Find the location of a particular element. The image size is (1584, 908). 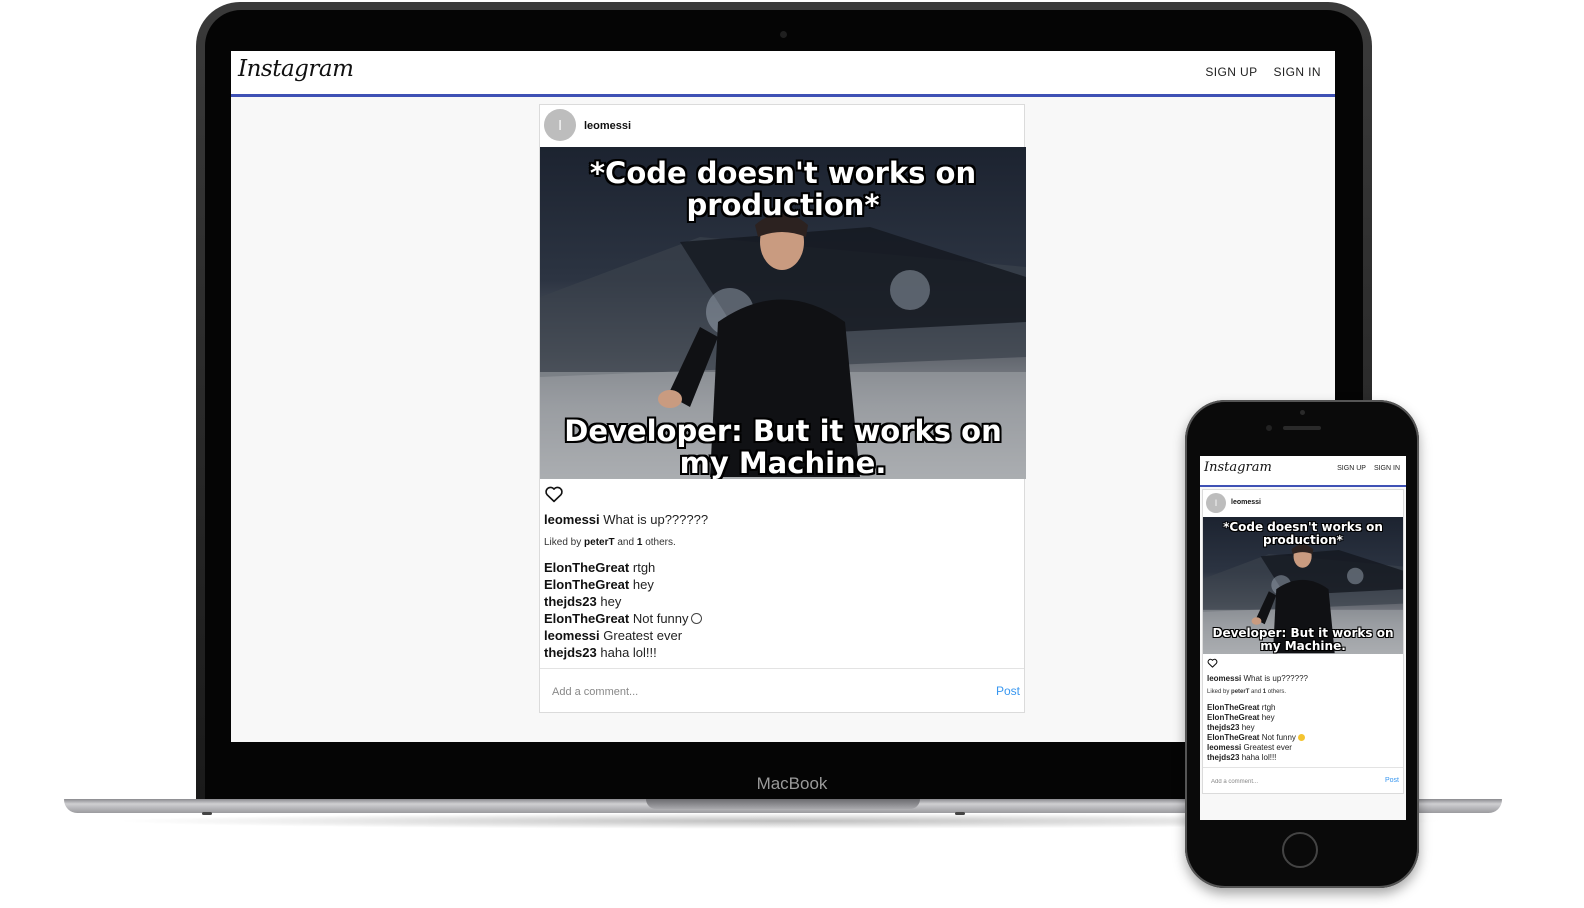

mobile-comment-item: thejds23 hey is located at coordinates (1256, 728).